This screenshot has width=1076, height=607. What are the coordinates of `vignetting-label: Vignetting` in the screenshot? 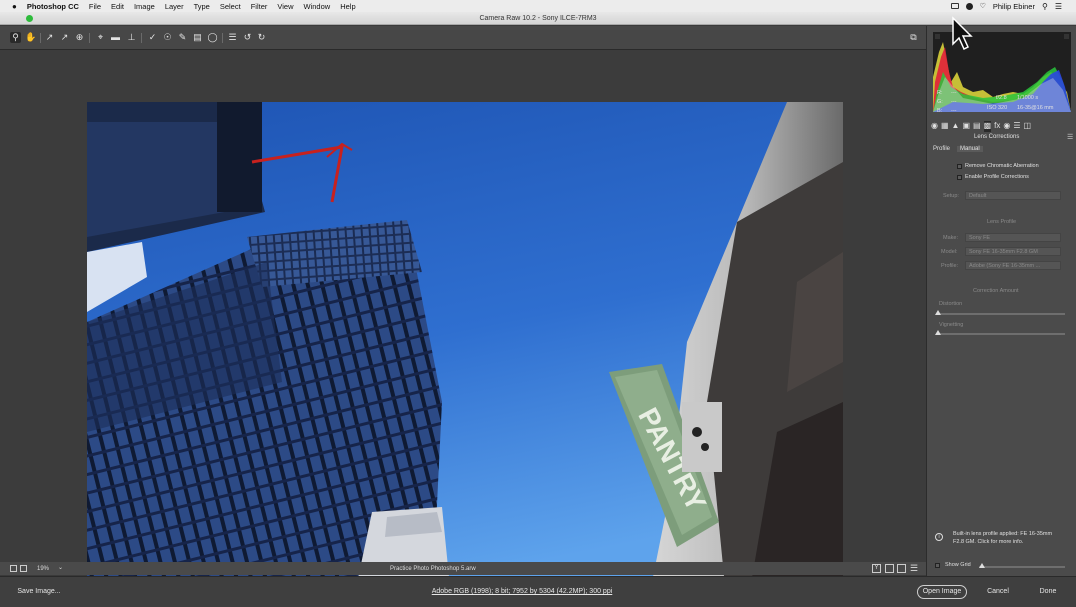 It's located at (951, 325).